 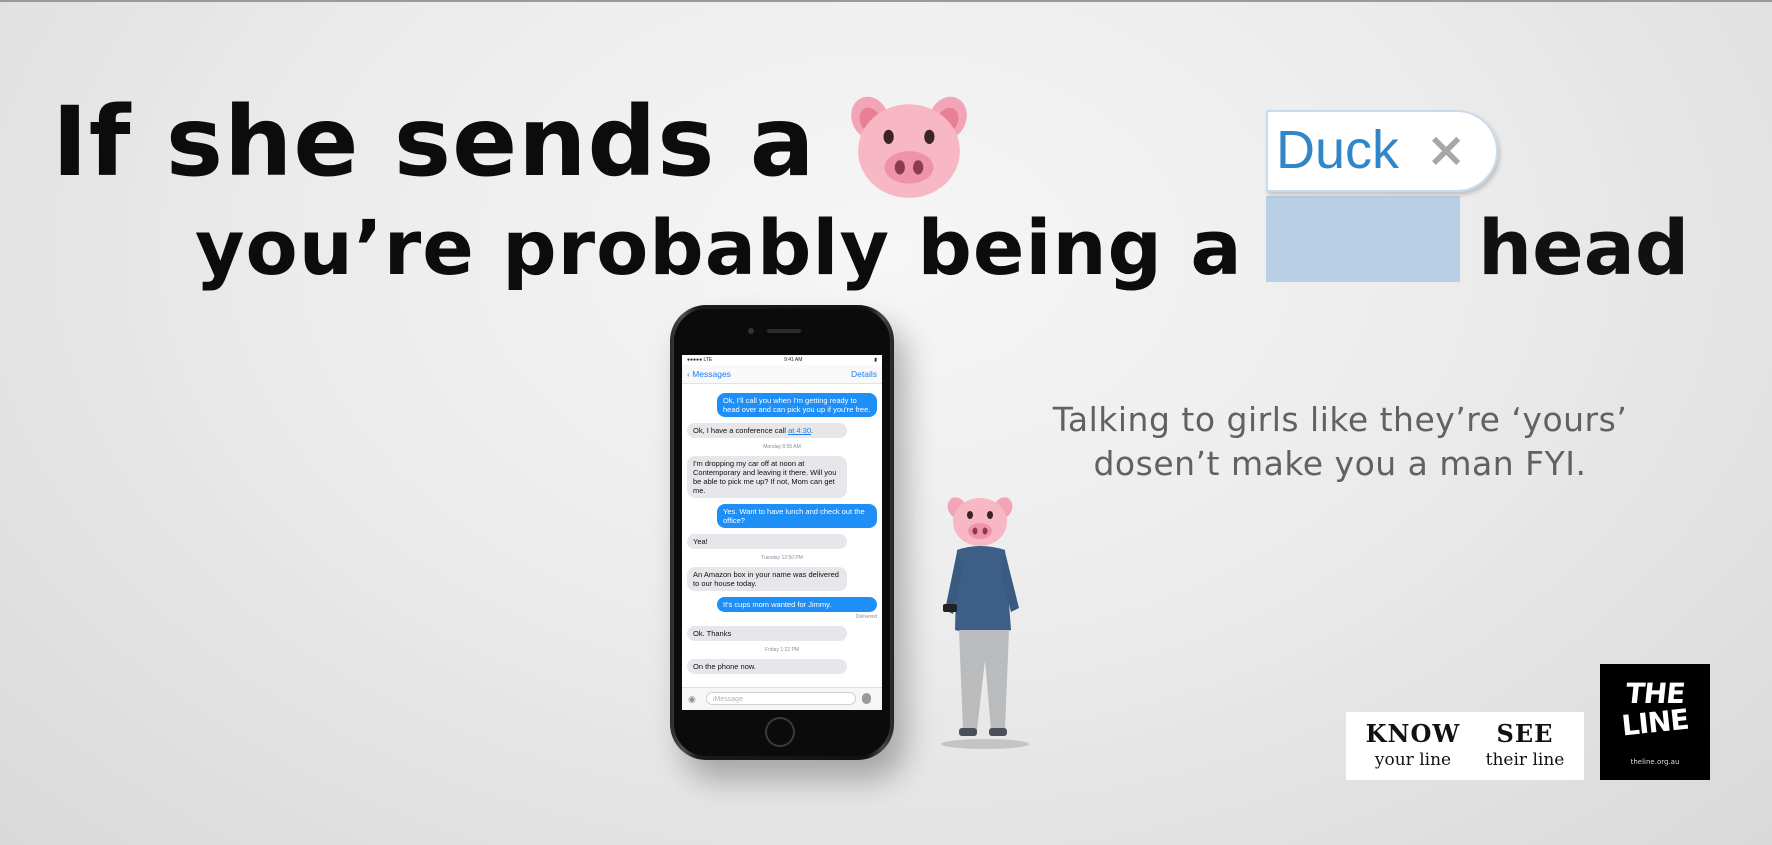 I want to click on message-timestamp: Friday 1:22 PM, so click(x=782, y=650).